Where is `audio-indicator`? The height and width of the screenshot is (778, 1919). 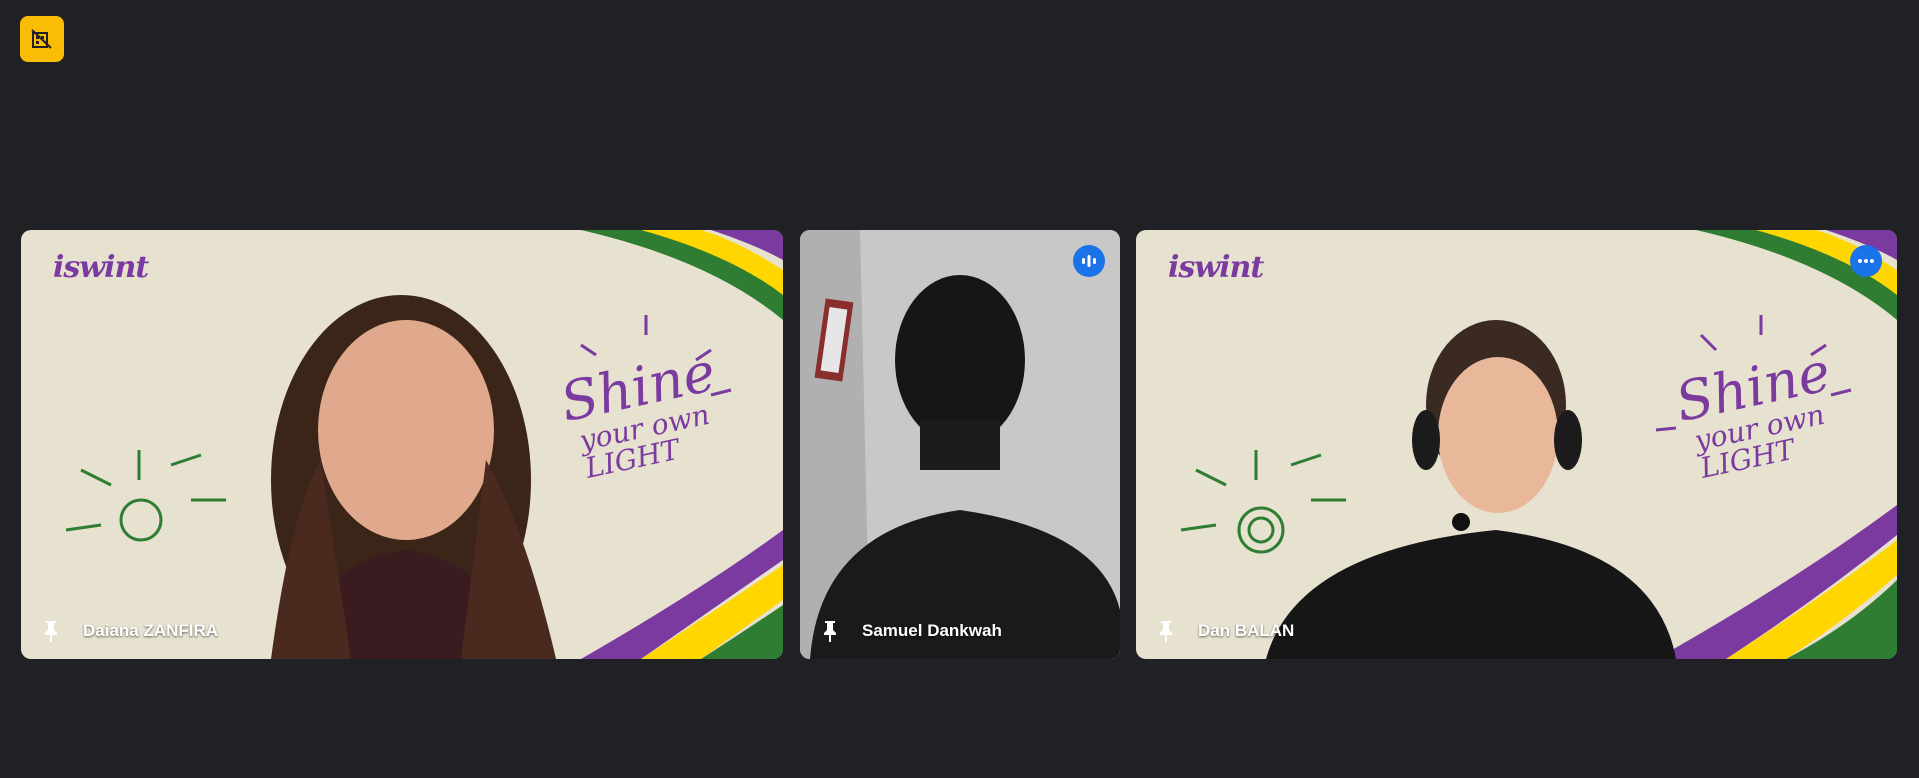 audio-indicator is located at coordinates (1089, 261).